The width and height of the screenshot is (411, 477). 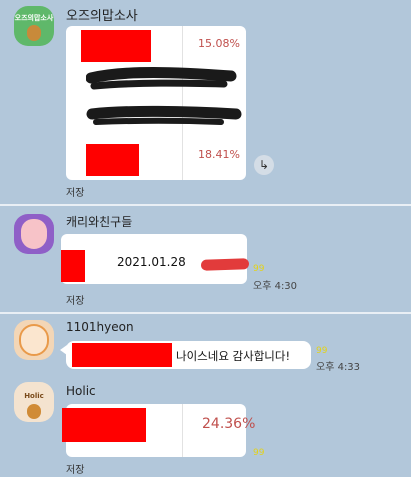 I want to click on table-divider, so click(x=182, y=430).